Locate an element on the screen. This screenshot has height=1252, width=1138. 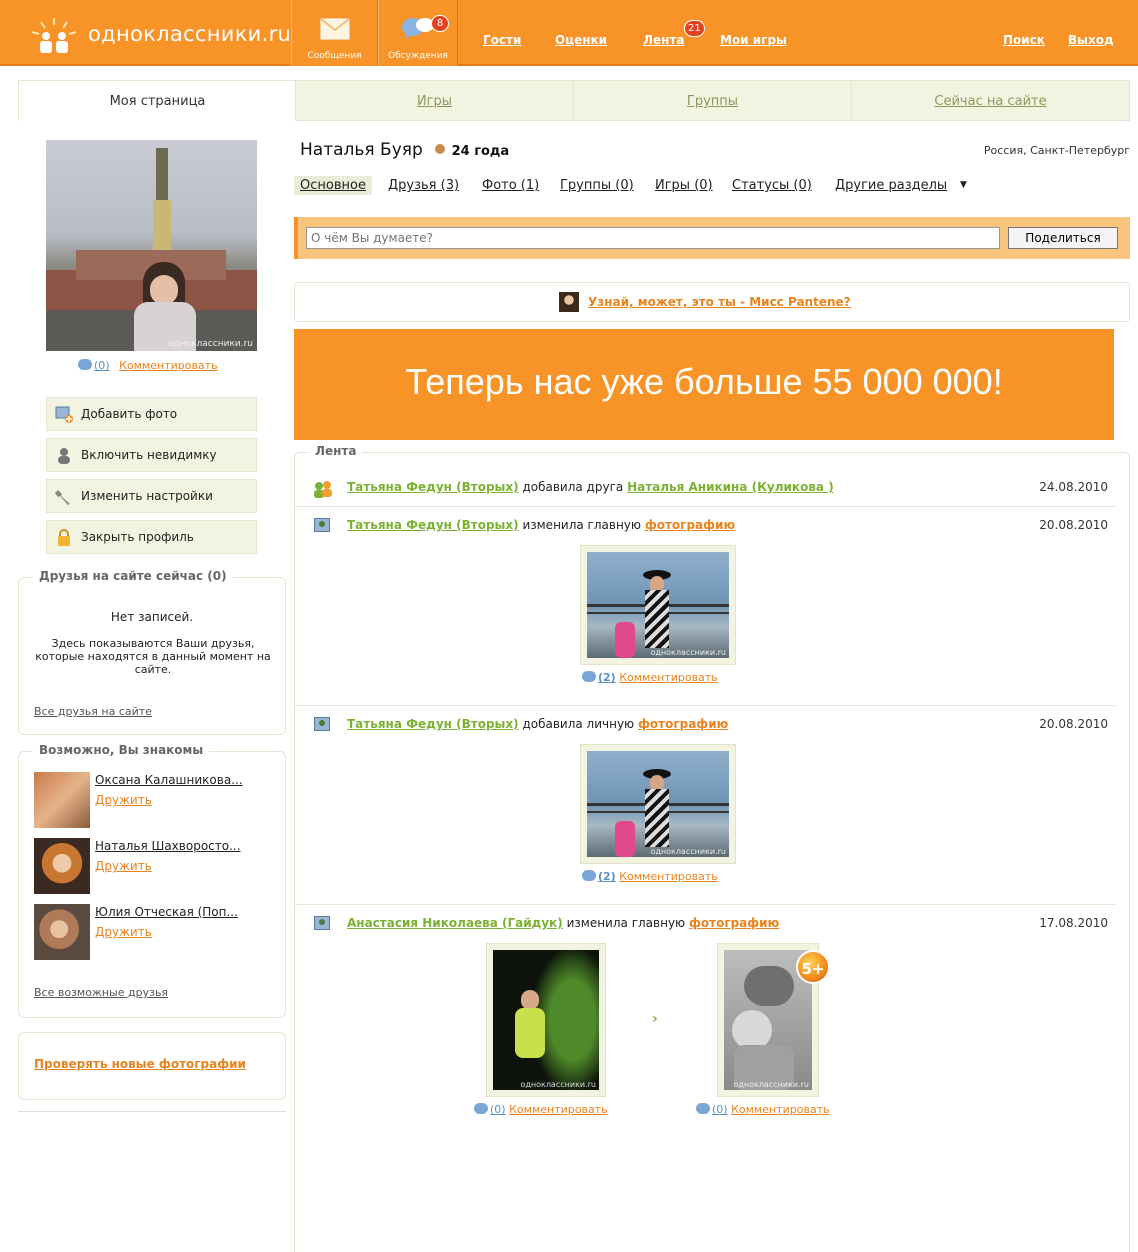
promo-thumb is located at coordinates (569, 302).